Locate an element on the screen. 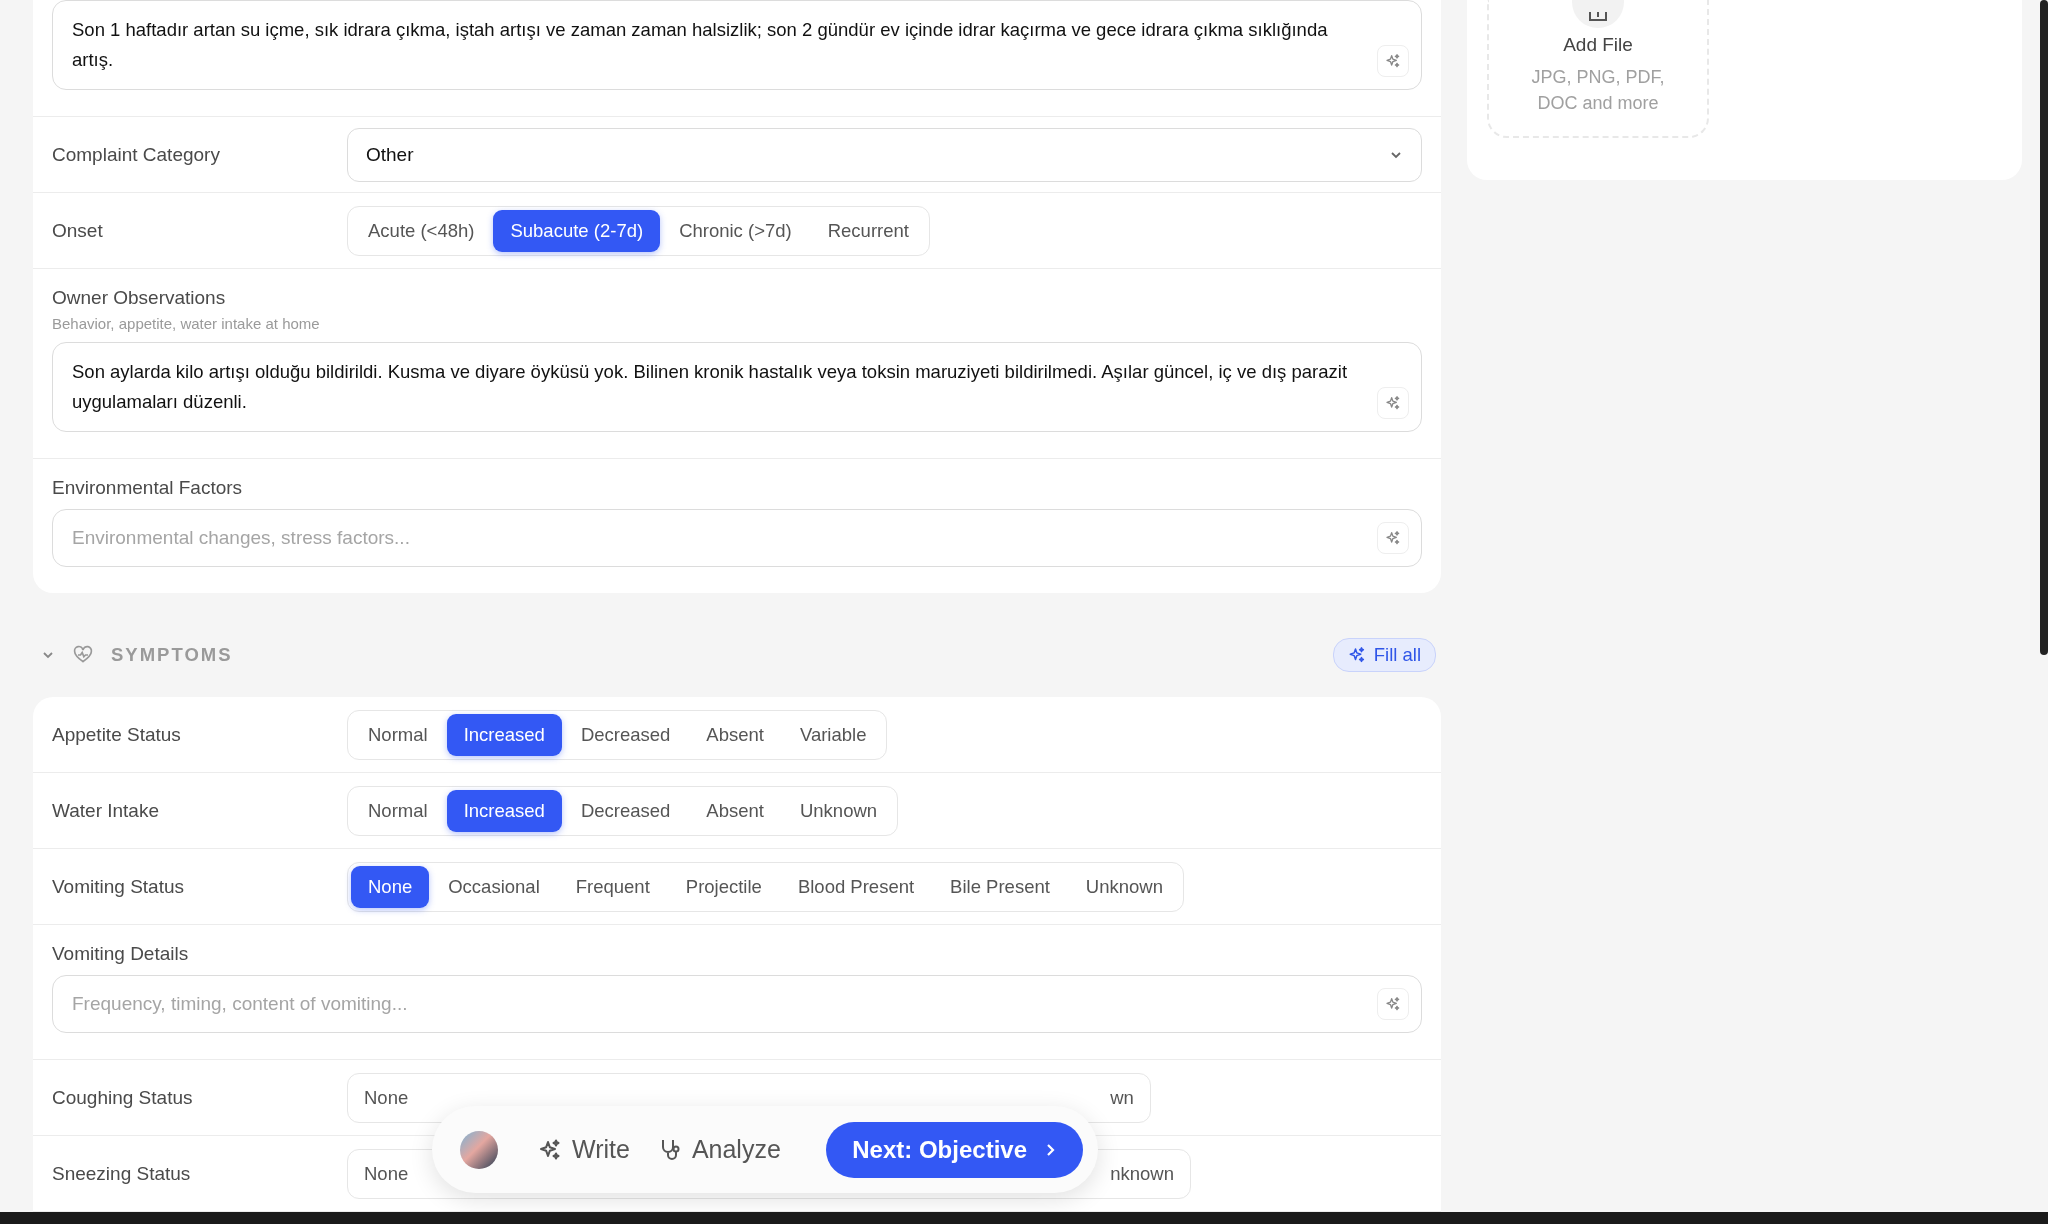  avatar is located at coordinates (479, 1149).